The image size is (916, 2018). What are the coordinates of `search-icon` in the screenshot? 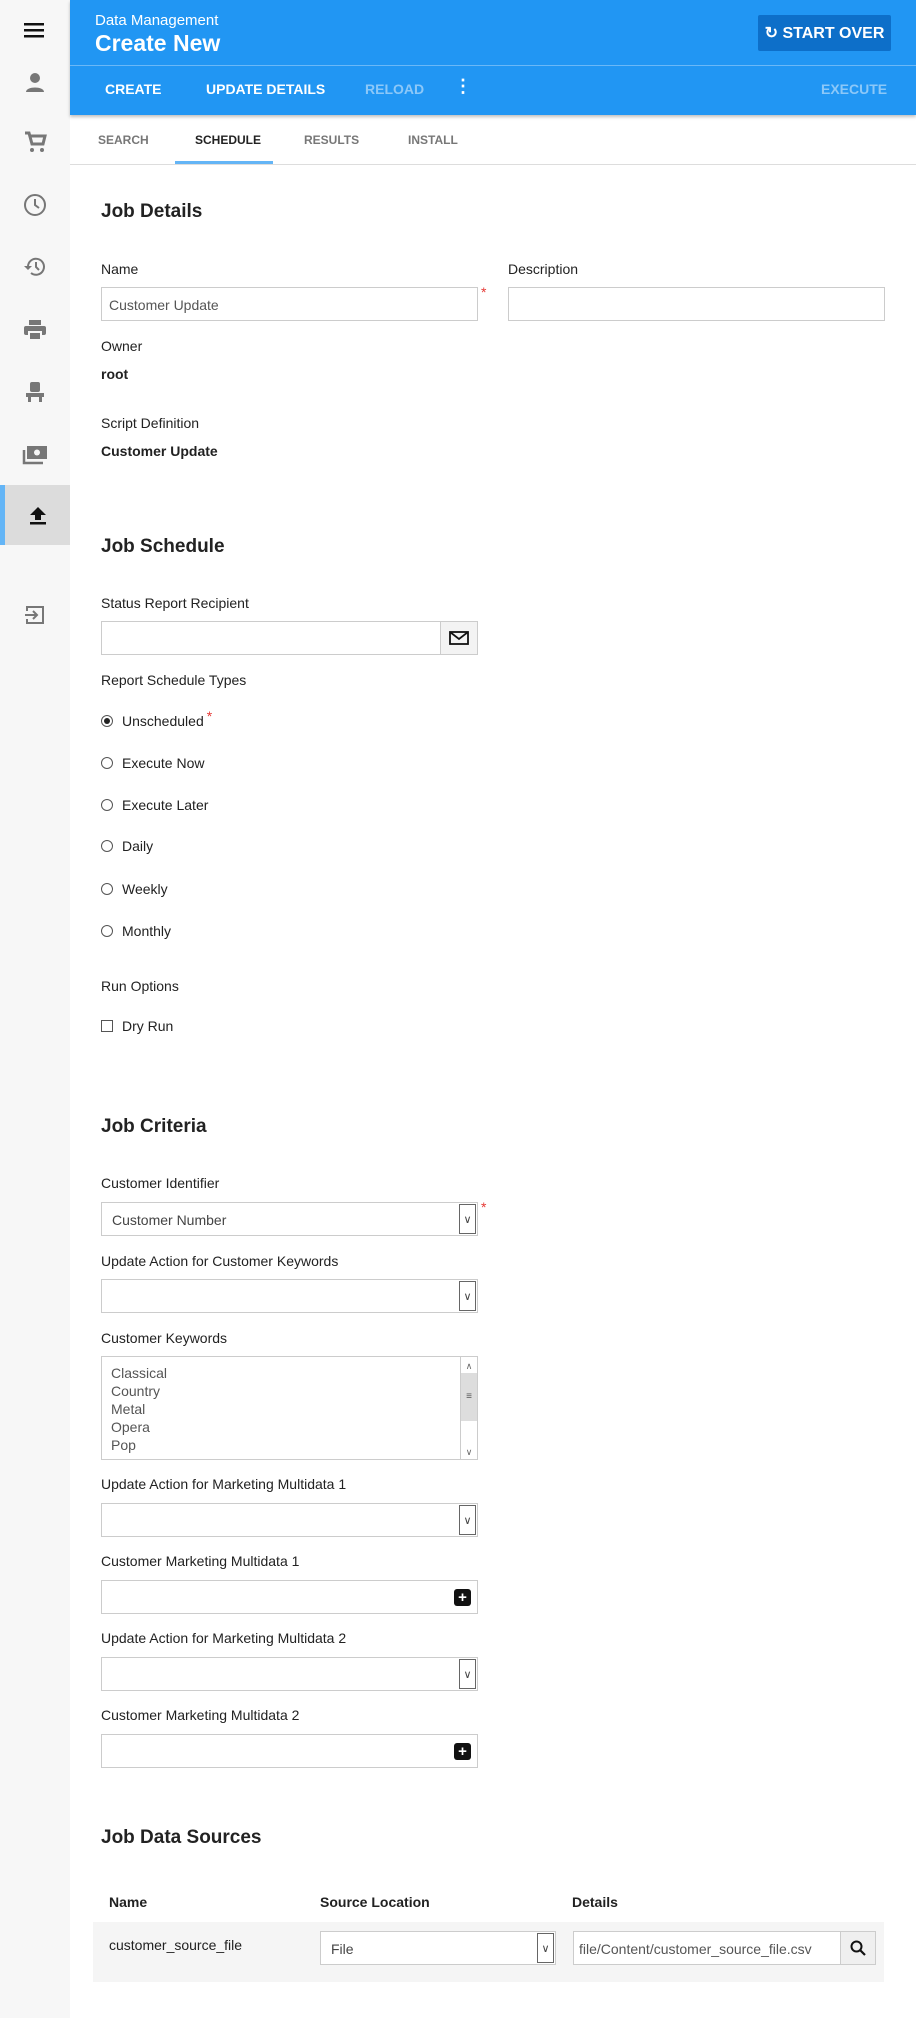 It's located at (858, 1948).